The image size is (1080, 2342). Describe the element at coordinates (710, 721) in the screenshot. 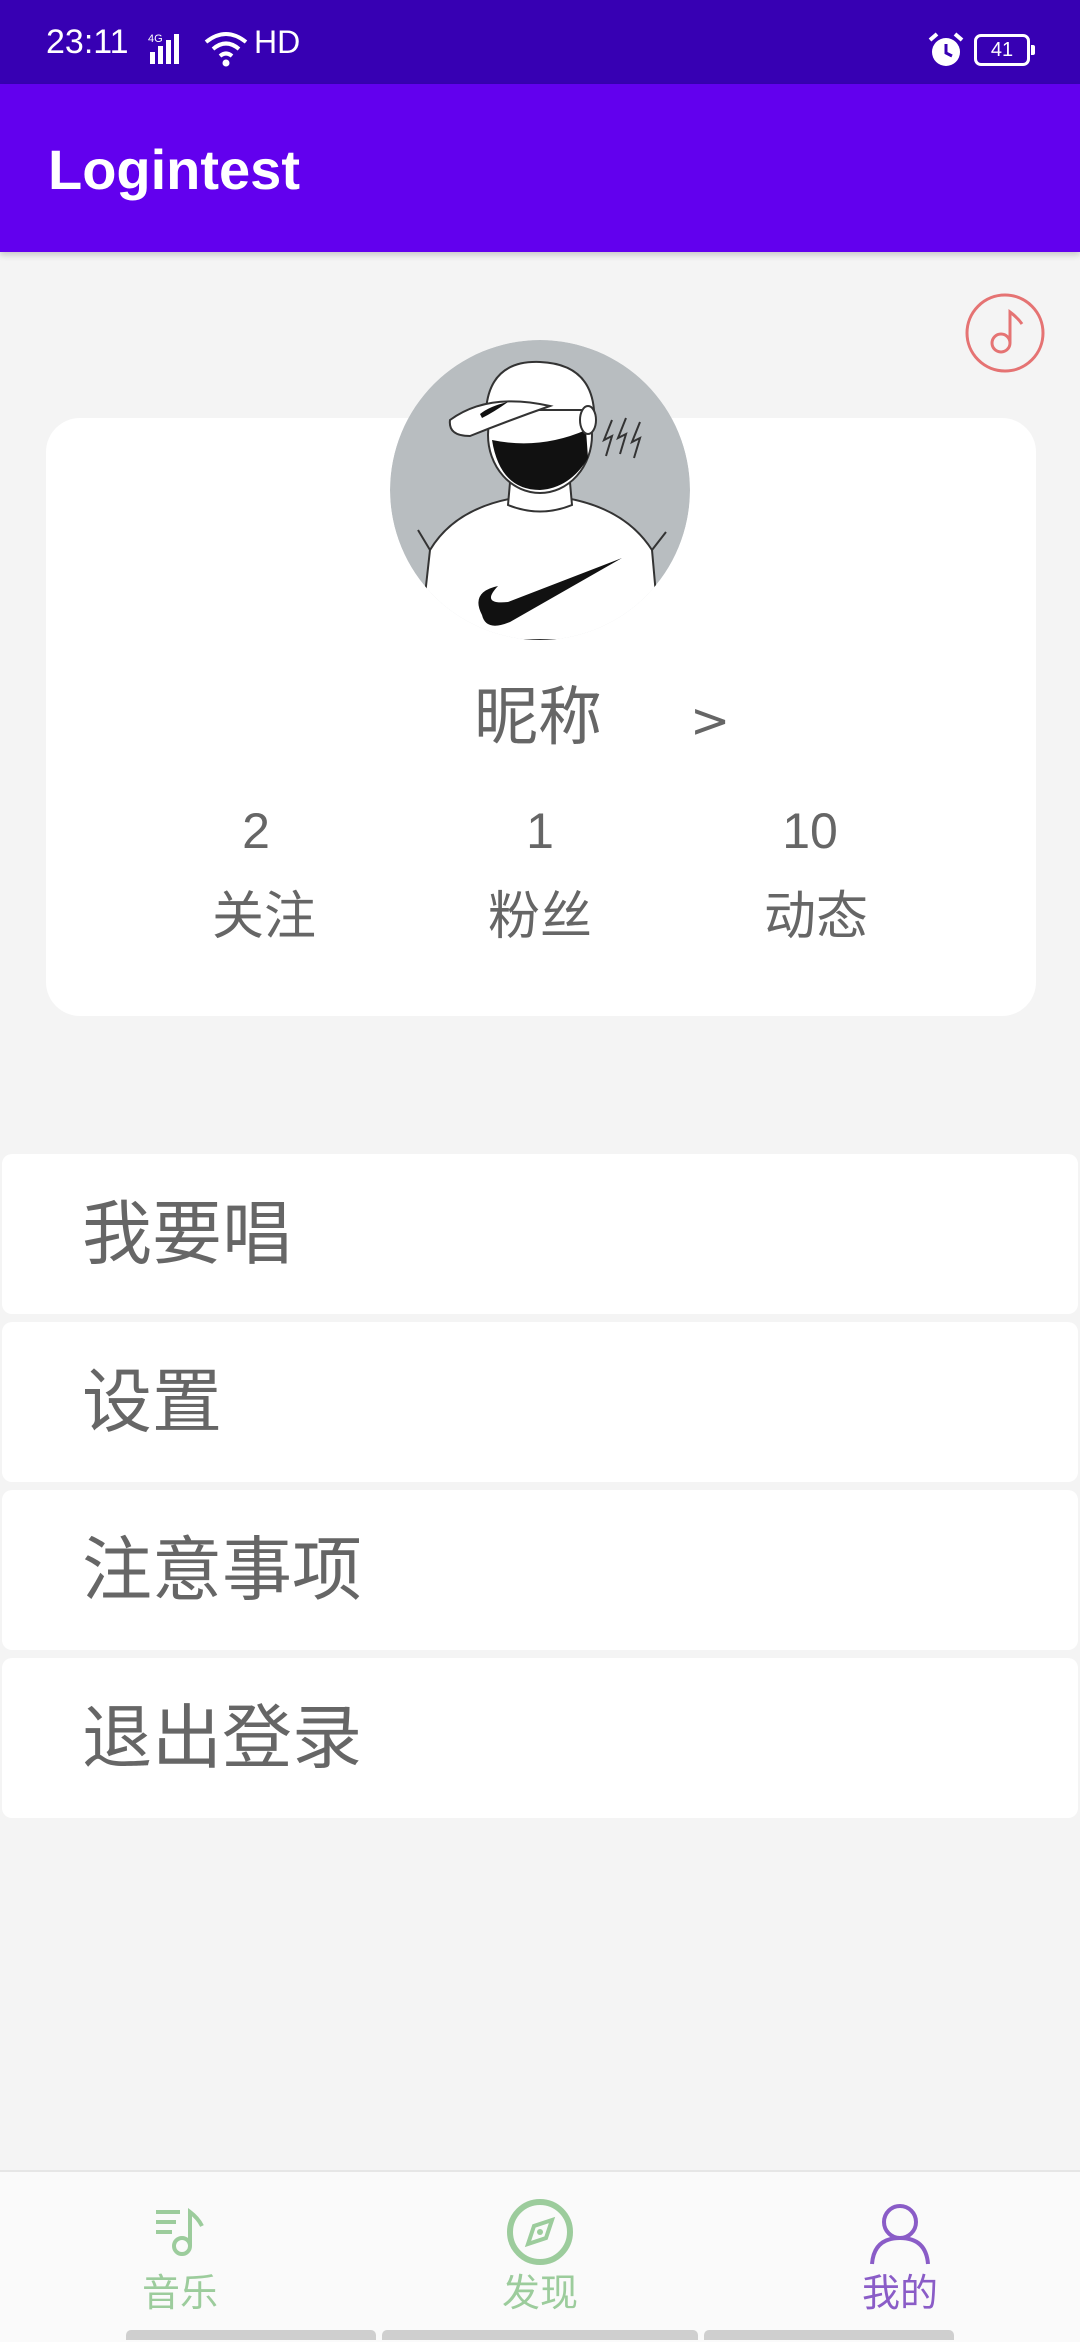

I see `nickname-arrow: >` at that location.